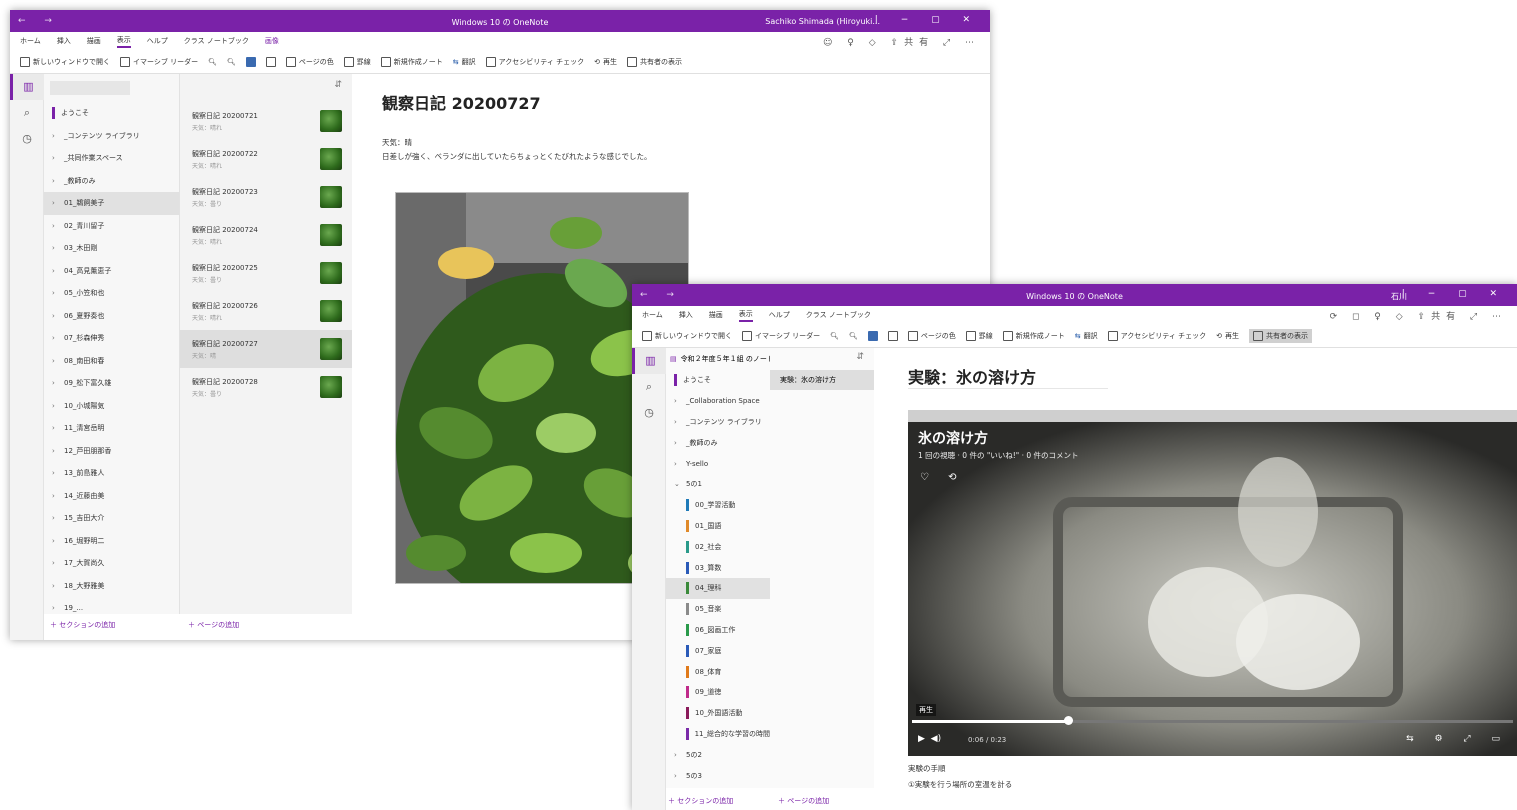 The image size is (1517, 810). I want to click on chevron-down-icon: ⌄, so click(677, 484).